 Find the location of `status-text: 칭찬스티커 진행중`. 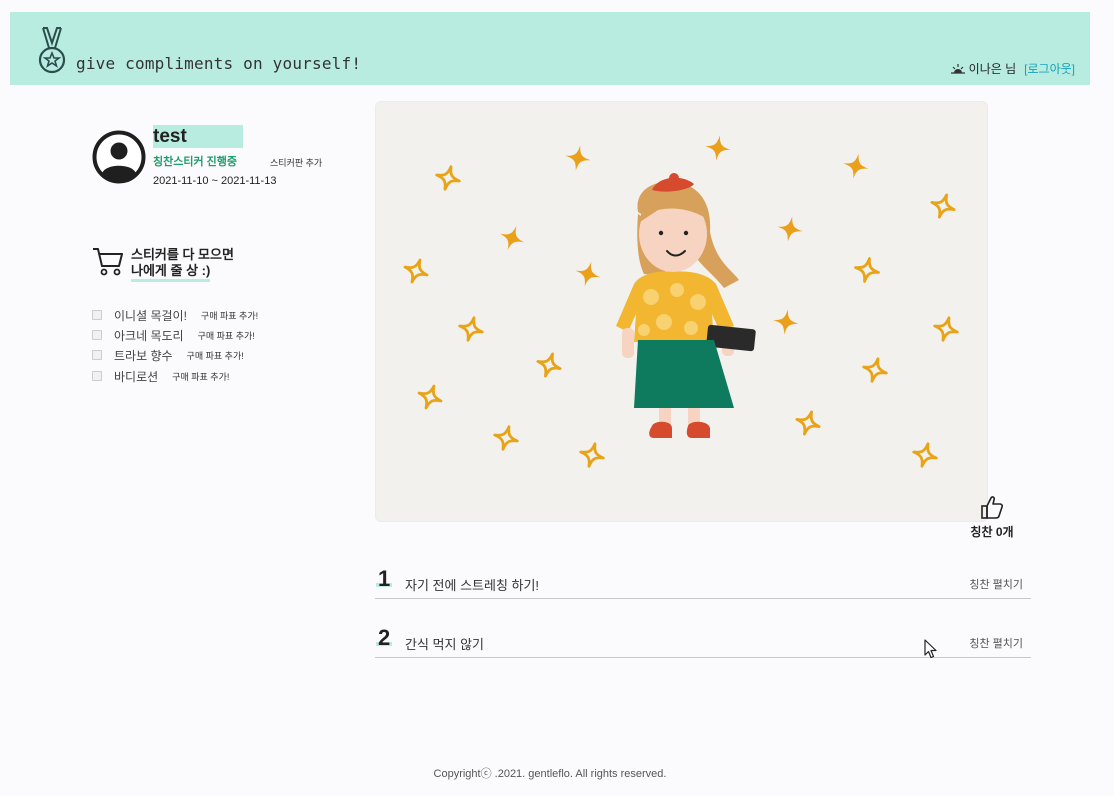

status-text: 칭찬스티커 진행중 is located at coordinates (195, 162).